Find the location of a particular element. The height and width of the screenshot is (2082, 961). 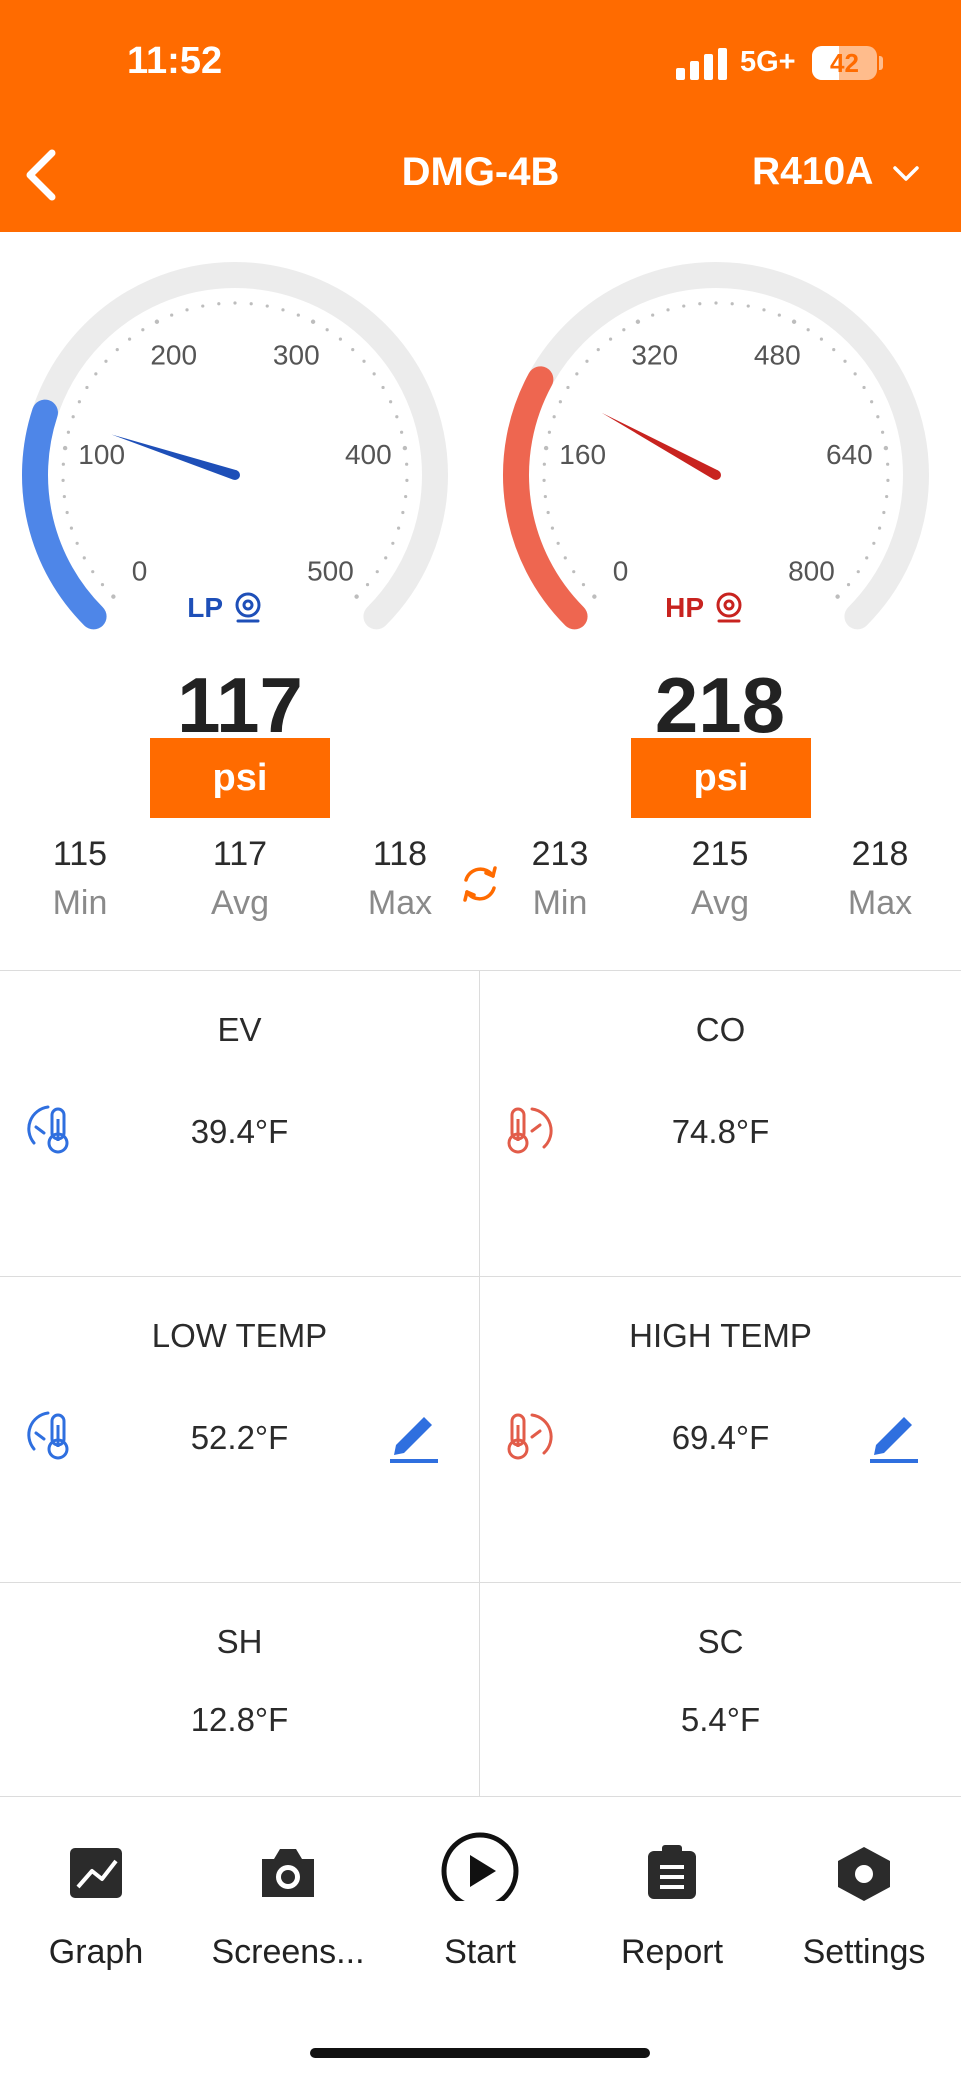

low-temp-cell: LOW TEMP 52.2°F is located at coordinates (239, 1429).